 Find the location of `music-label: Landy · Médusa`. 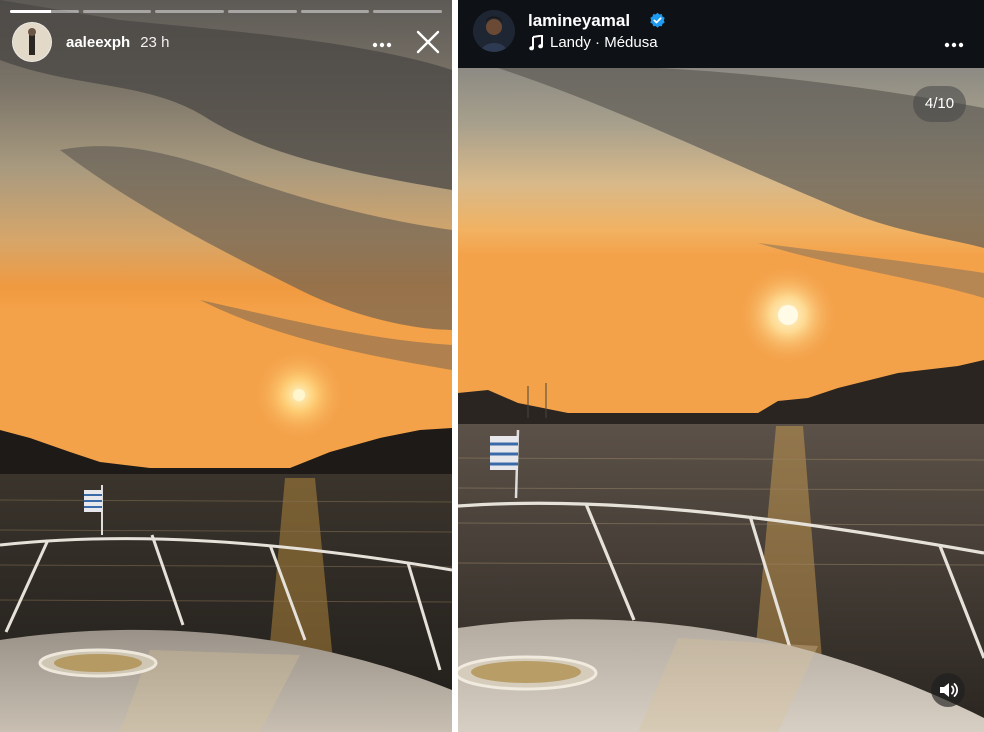

music-label: Landy · Médusa is located at coordinates (604, 42).